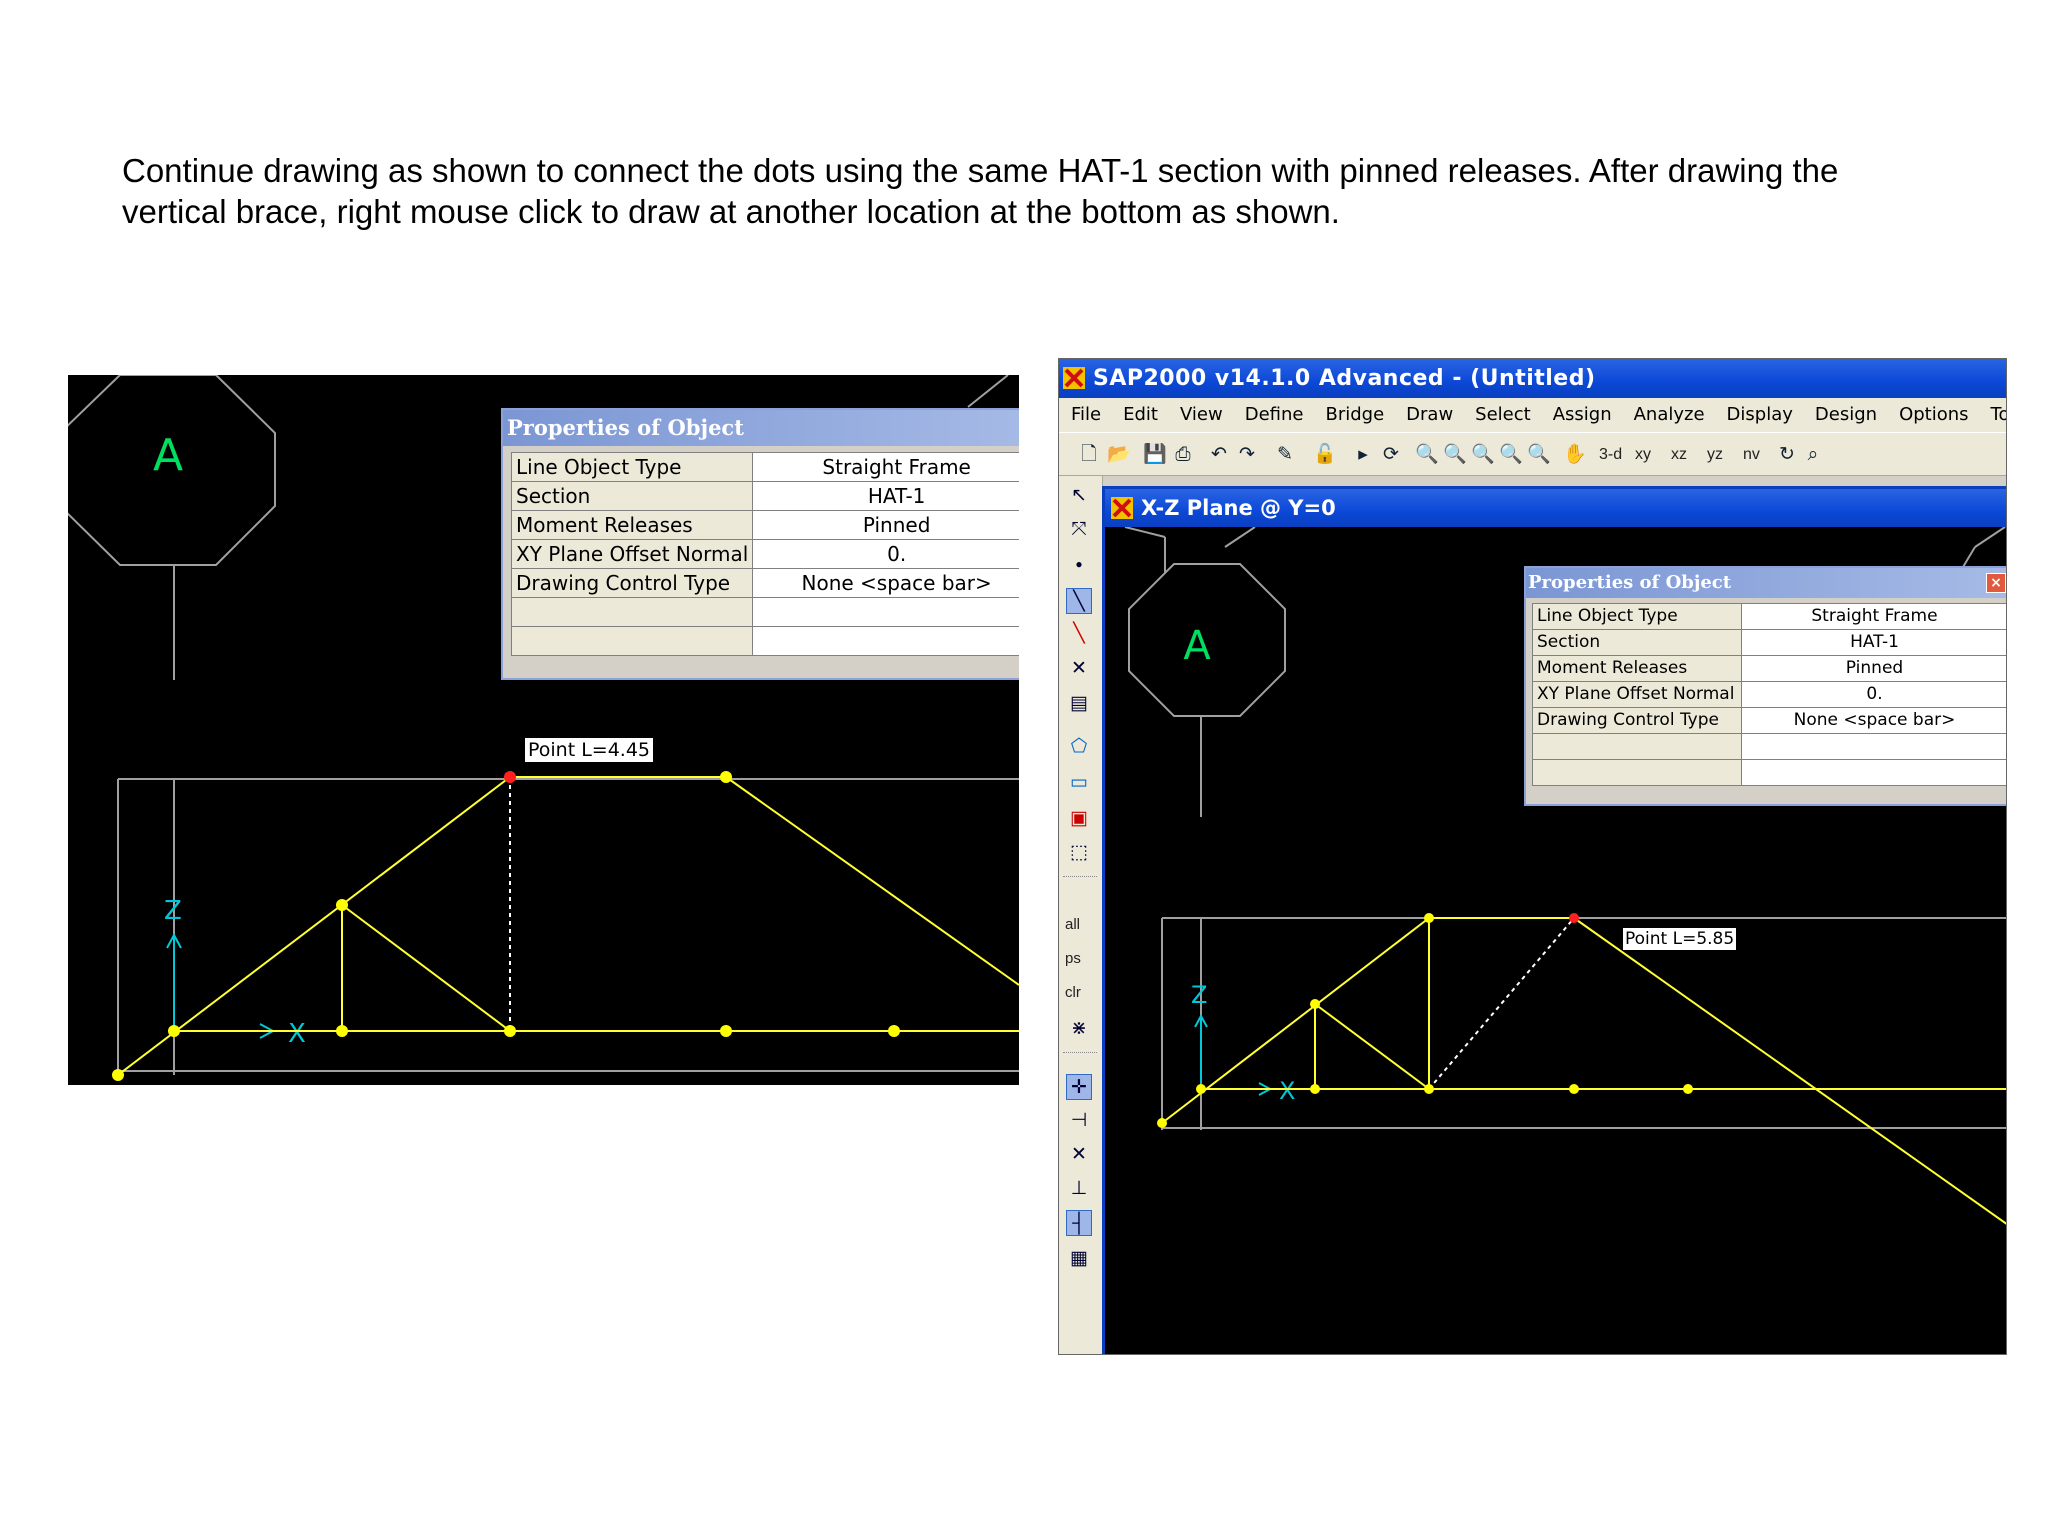  Describe the element at coordinates (1787, 455) in the screenshot. I see `rotate-3d-icon: ↻` at that location.